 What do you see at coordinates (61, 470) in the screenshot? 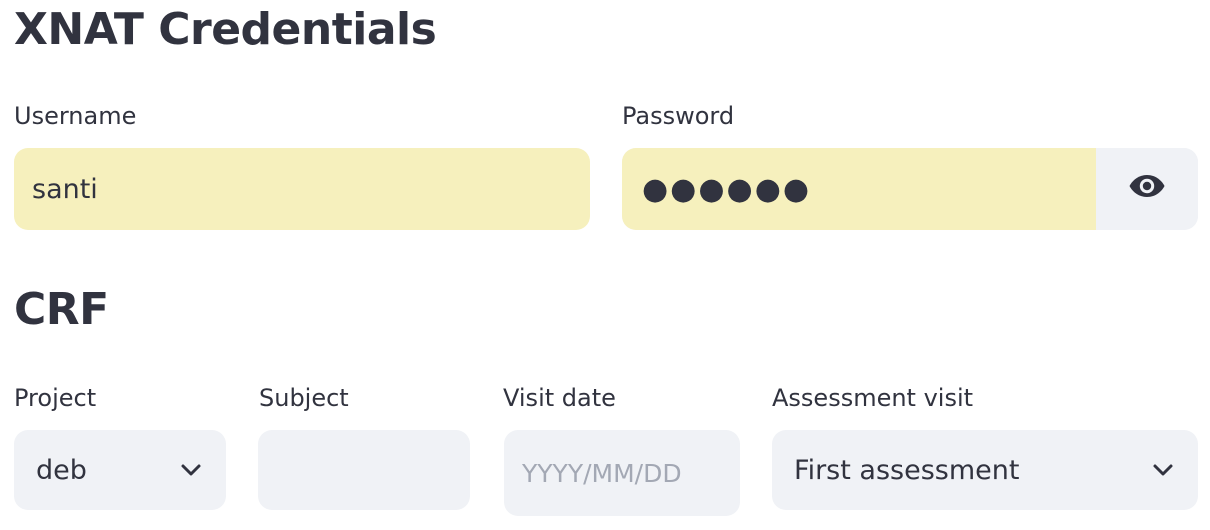
I see `project-selected-value: deb` at bounding box center [61, 470].